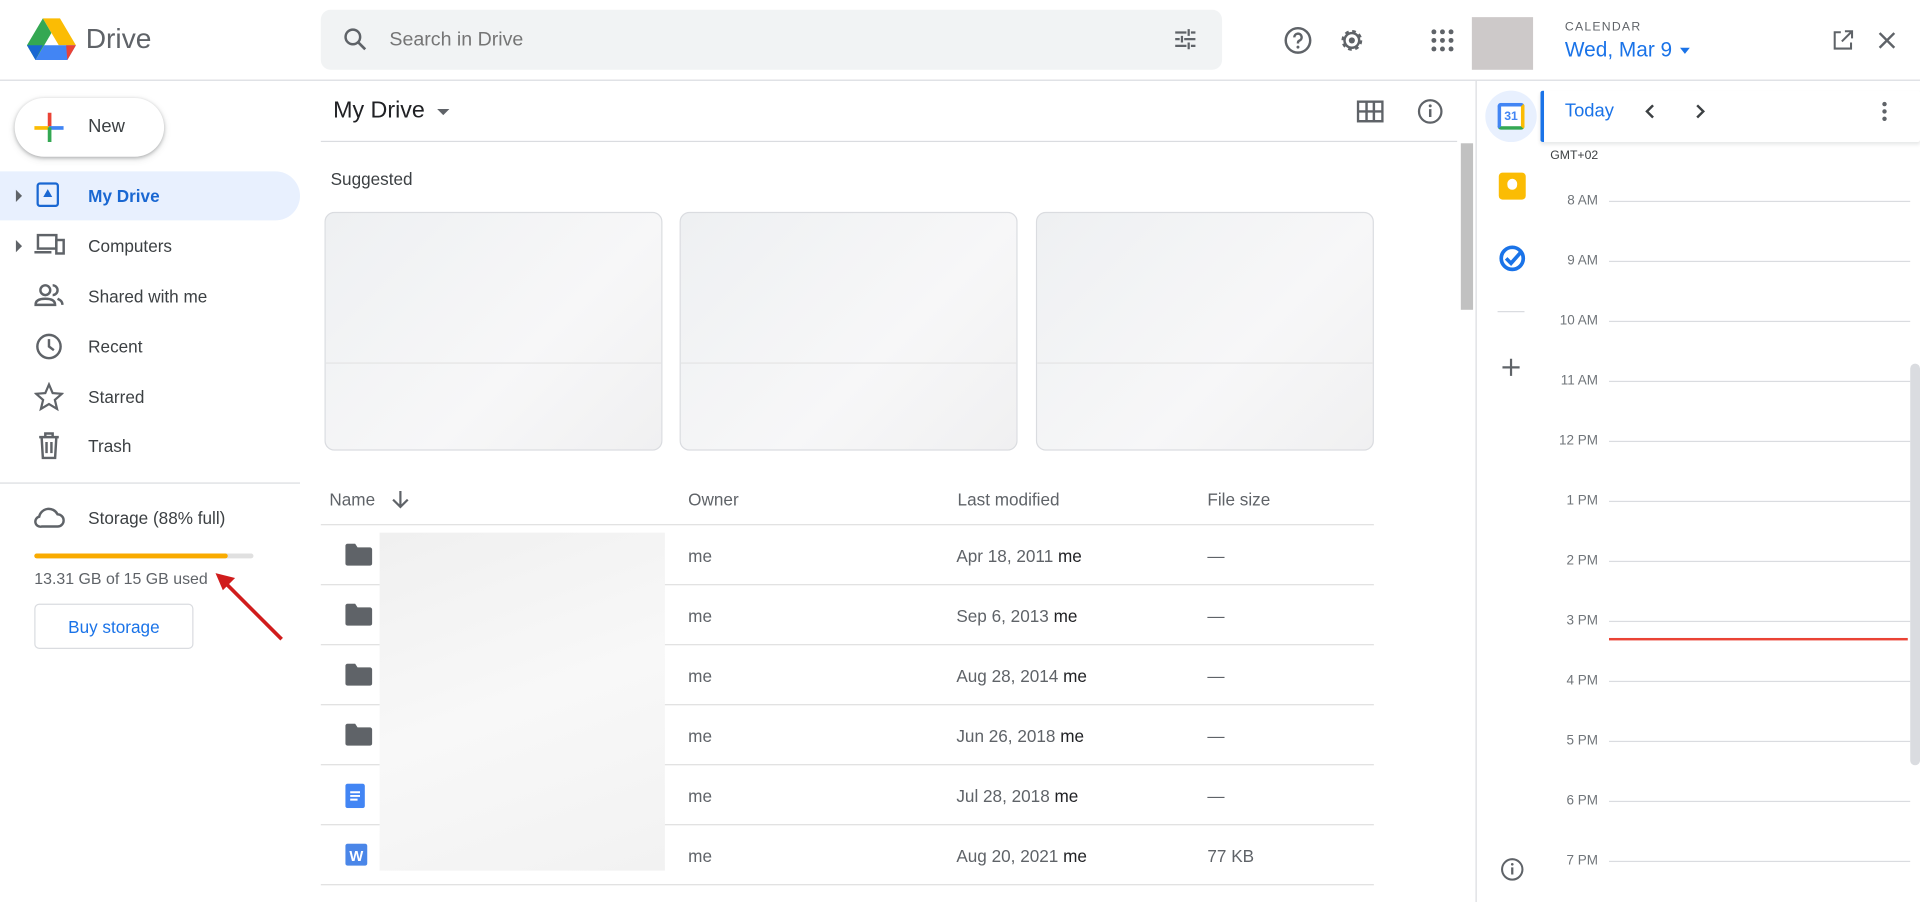 This screenshot has height=902, width=1920. What do you see at coordinates (114, 626) in the screenshot?
I see `buy-storage-button: Buy storage` at bounding box center [114, 626].